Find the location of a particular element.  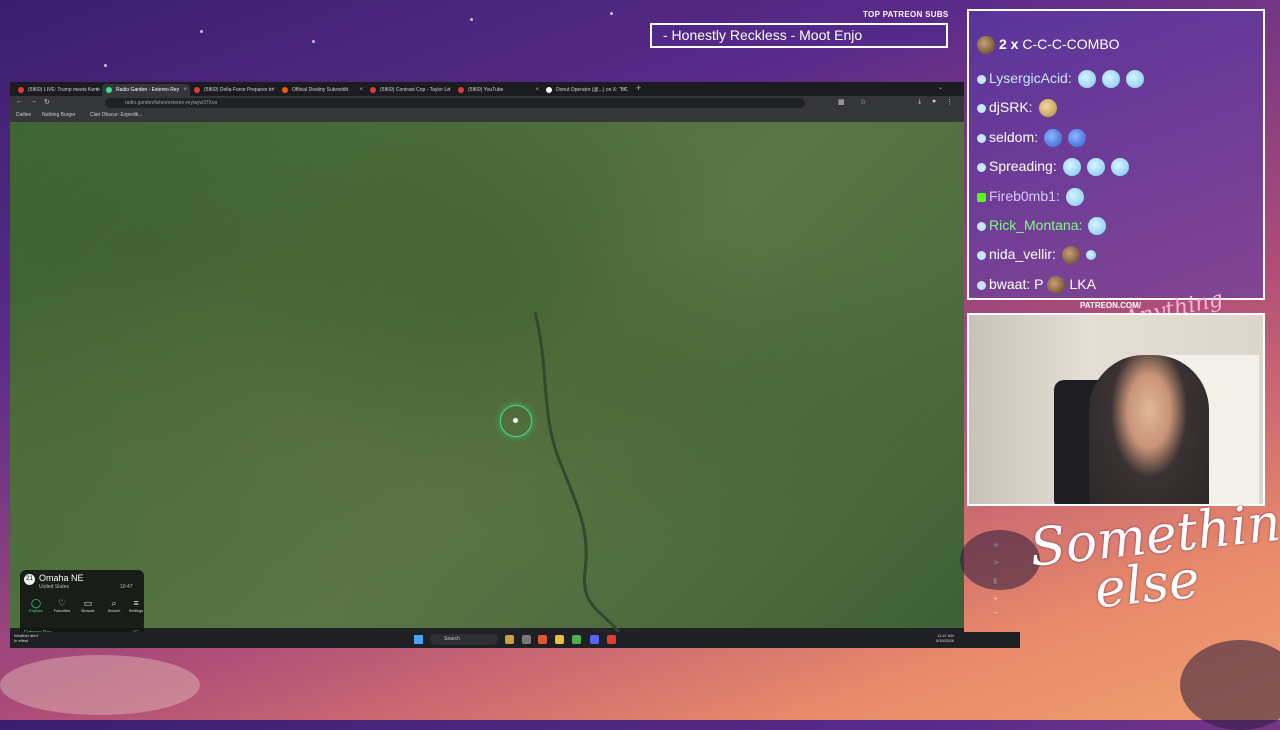

chat-user: djSRK: is located at coordinates (1011, 107).